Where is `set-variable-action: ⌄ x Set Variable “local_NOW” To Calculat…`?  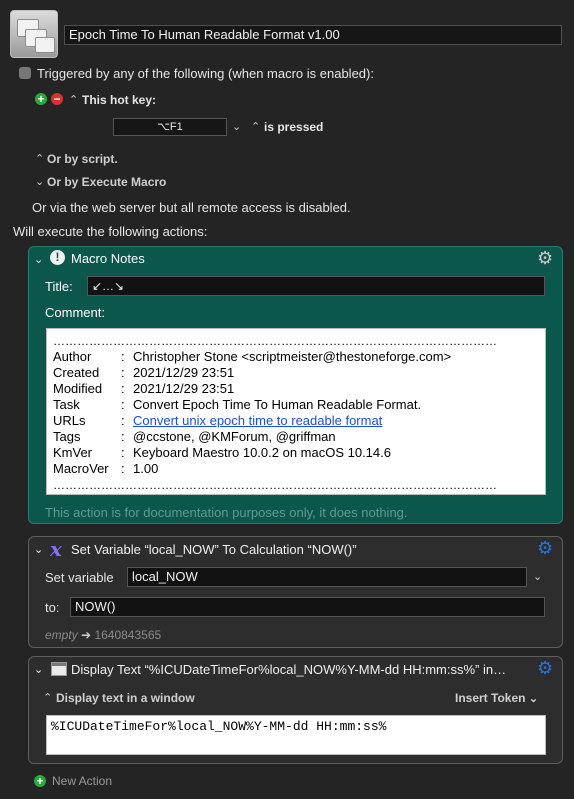 set-variable-action: ⌄ x Set Variable “local_NOW” To Calculat… is located at coordinates (295, 592).